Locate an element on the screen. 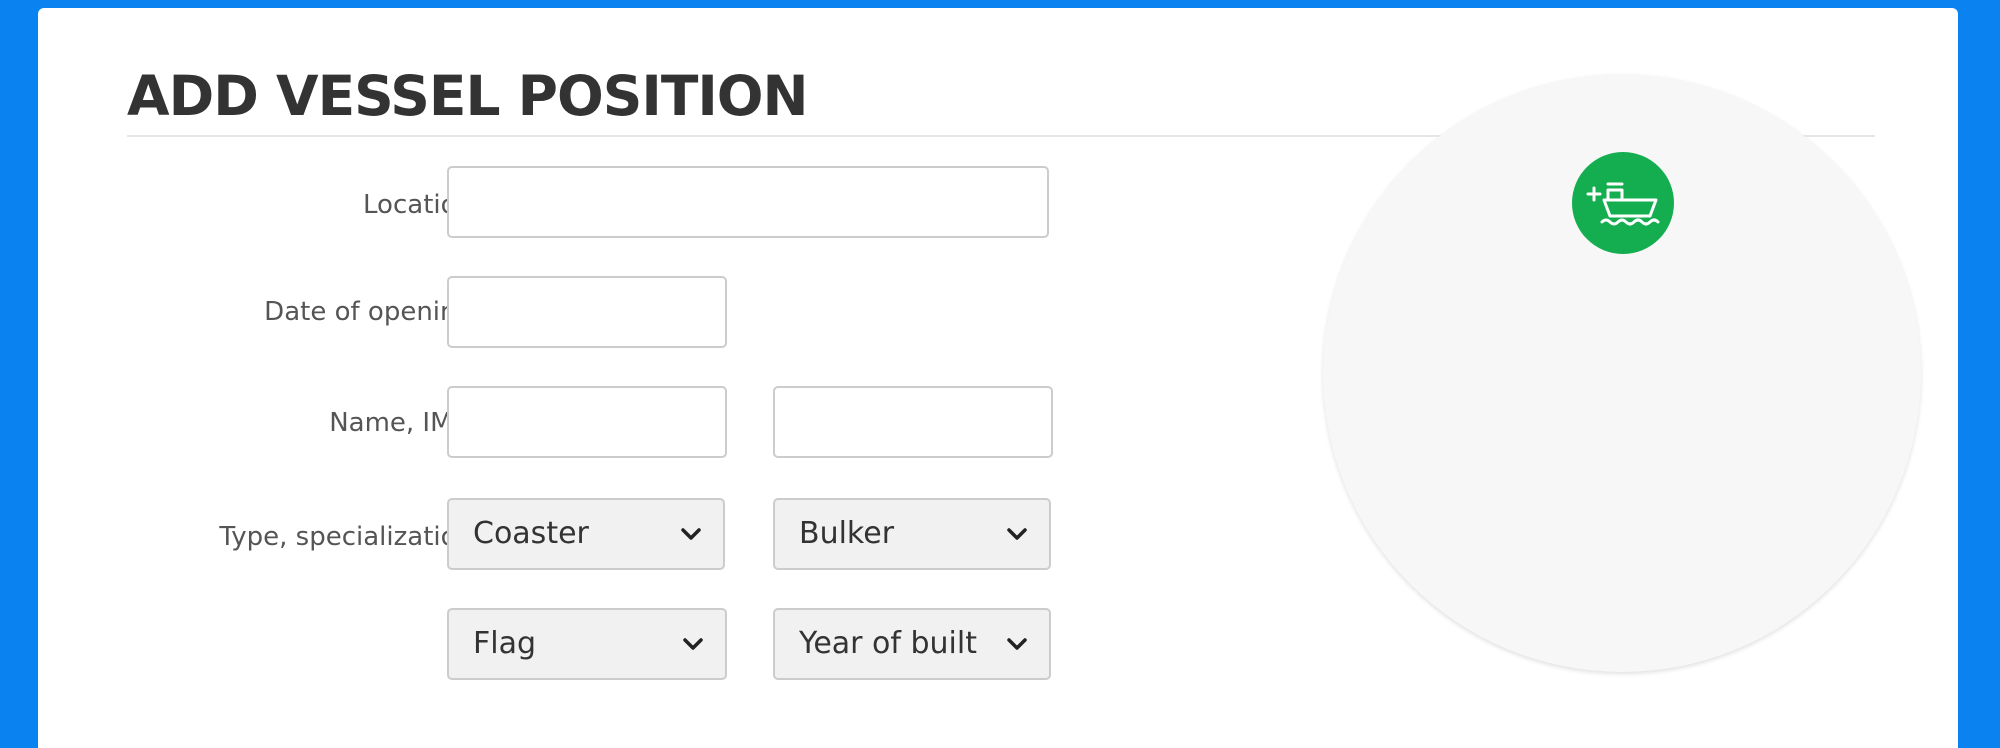 Image resolution: width=2000 pixels, height=748 pixels. type-select: Coaster is located at coordinates (586, 534).